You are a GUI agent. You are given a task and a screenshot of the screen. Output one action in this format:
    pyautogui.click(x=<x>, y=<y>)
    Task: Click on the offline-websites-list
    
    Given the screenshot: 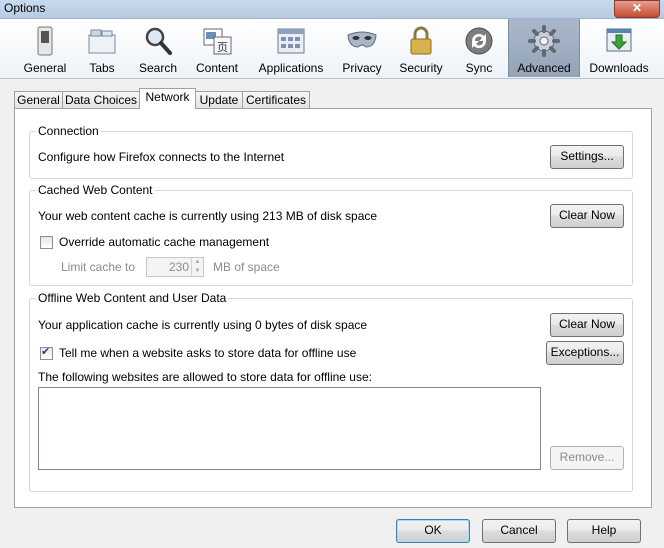 What is the action you would take?
    pyautogui.click(x=289, y=428)
    